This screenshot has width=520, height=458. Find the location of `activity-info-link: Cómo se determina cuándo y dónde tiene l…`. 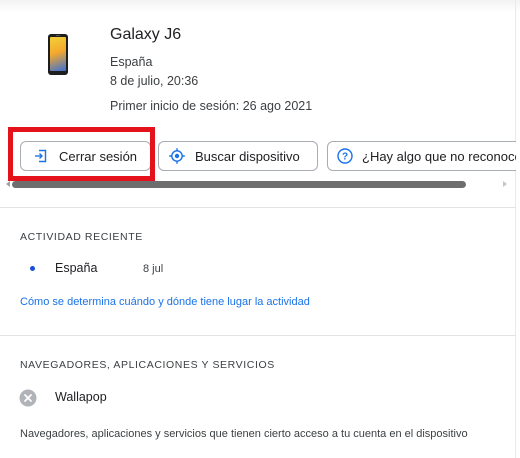

activity-info-link: Cómo se determina cuándo y dónde tiene l… is located at coordinates (165, 302).